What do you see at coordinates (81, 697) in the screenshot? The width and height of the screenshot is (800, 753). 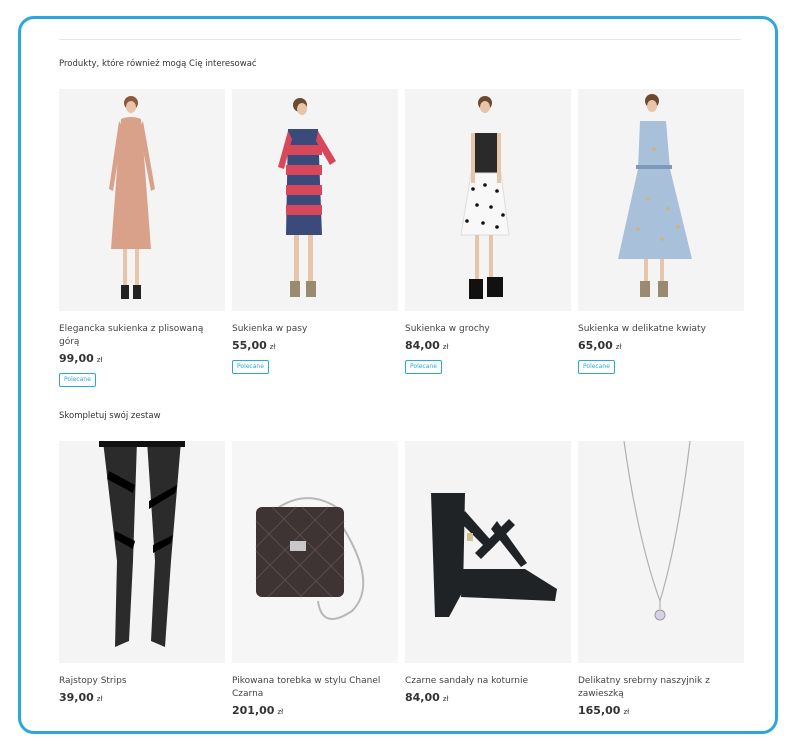 I see `product-price: 39,00 zł` at bounding box center [81, 697].